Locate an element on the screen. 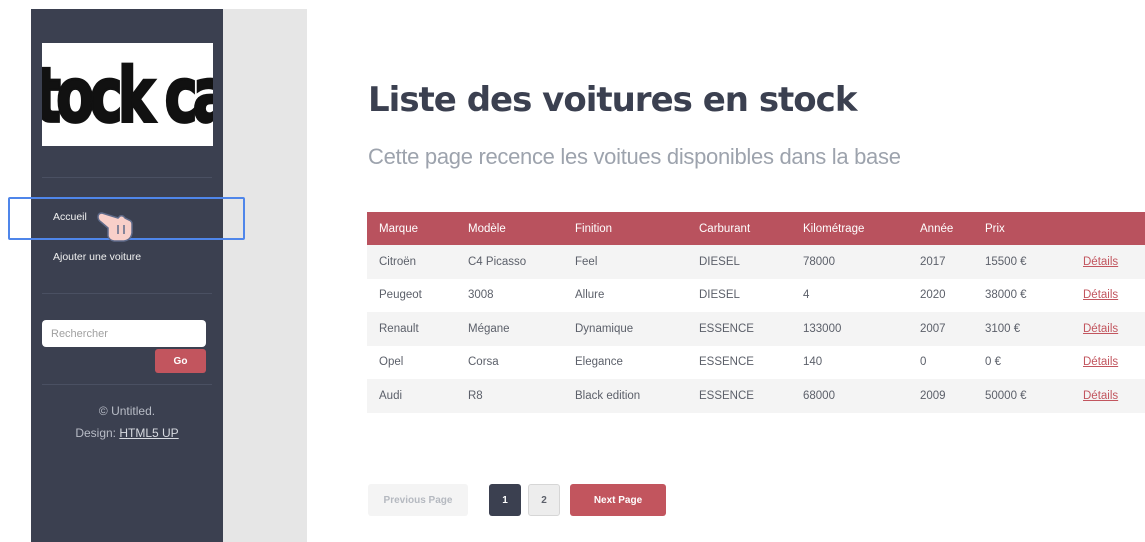  cell-finition: Elegance is located at coordinates (625, 362).